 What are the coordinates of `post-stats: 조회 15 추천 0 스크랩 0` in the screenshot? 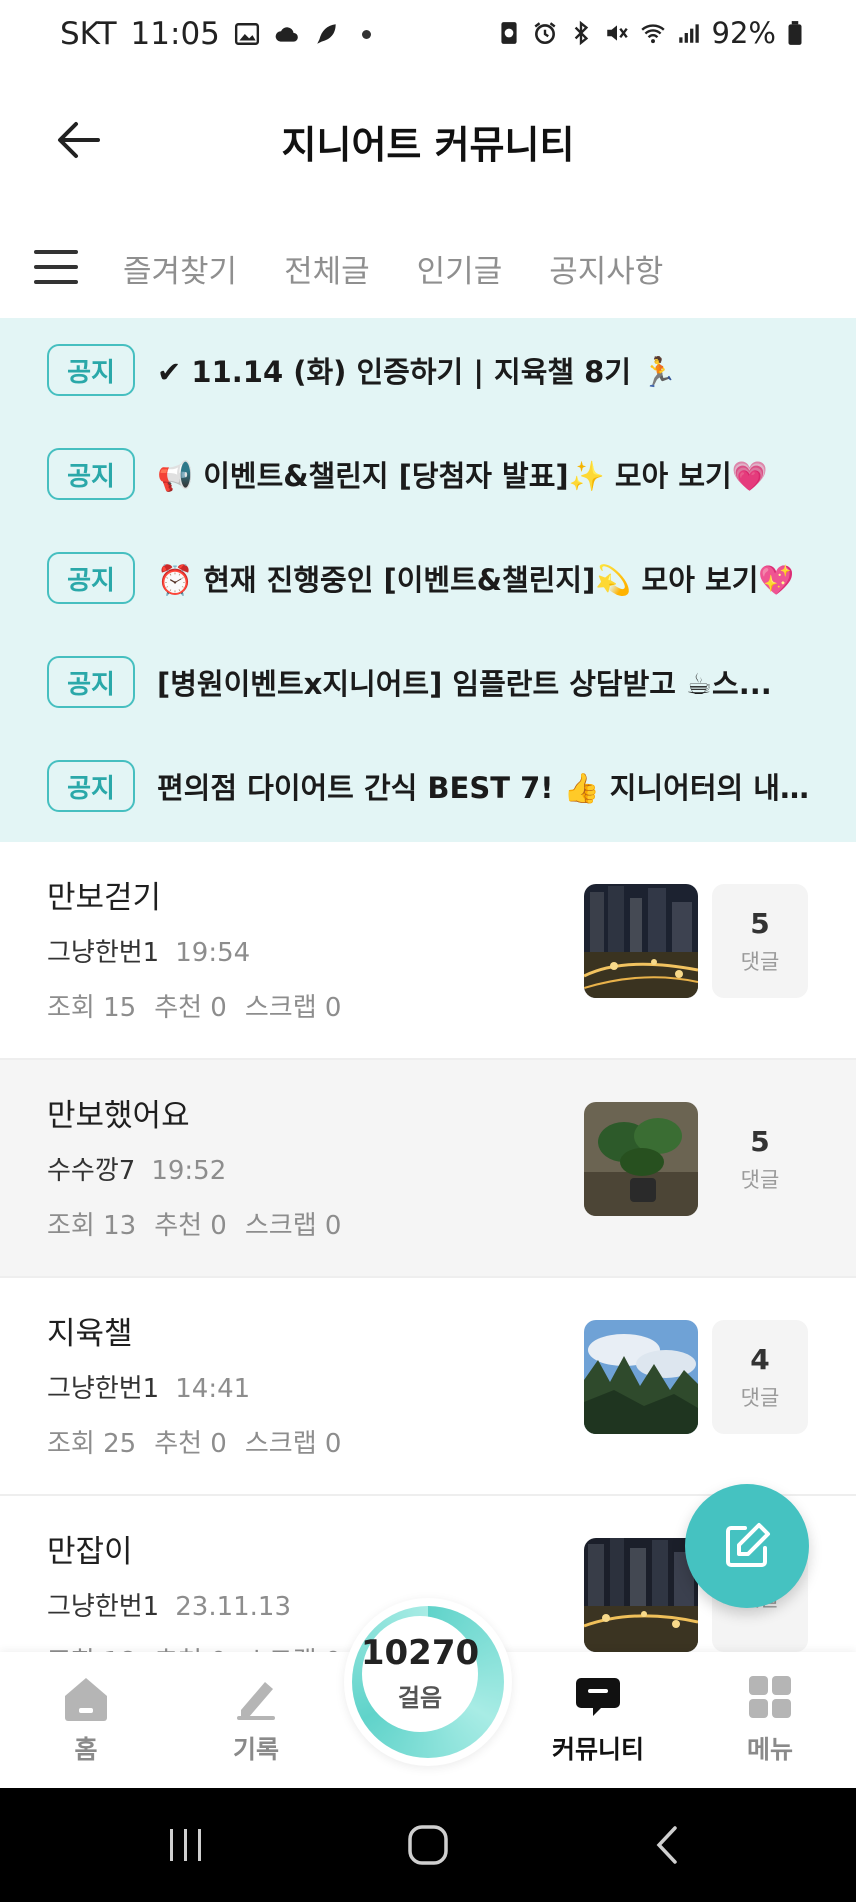 It's located at (194, 1005).